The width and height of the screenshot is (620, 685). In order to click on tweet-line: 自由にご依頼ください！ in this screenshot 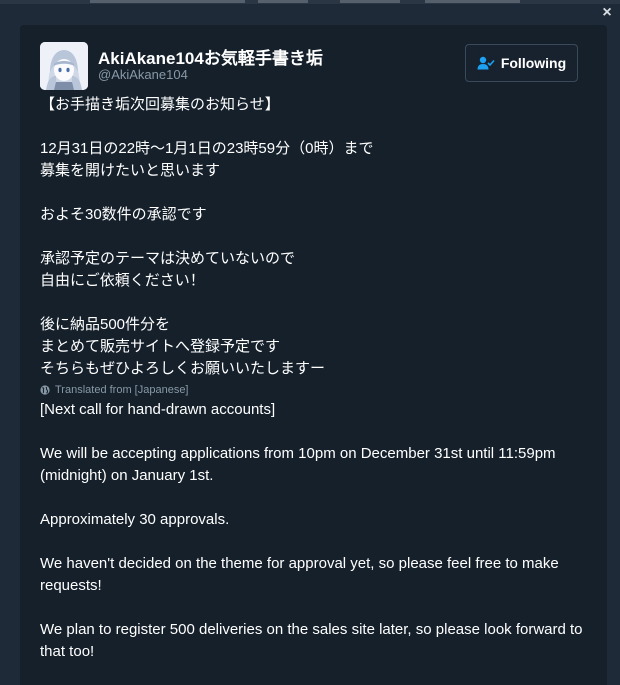, I will do `click(122, 280)`.